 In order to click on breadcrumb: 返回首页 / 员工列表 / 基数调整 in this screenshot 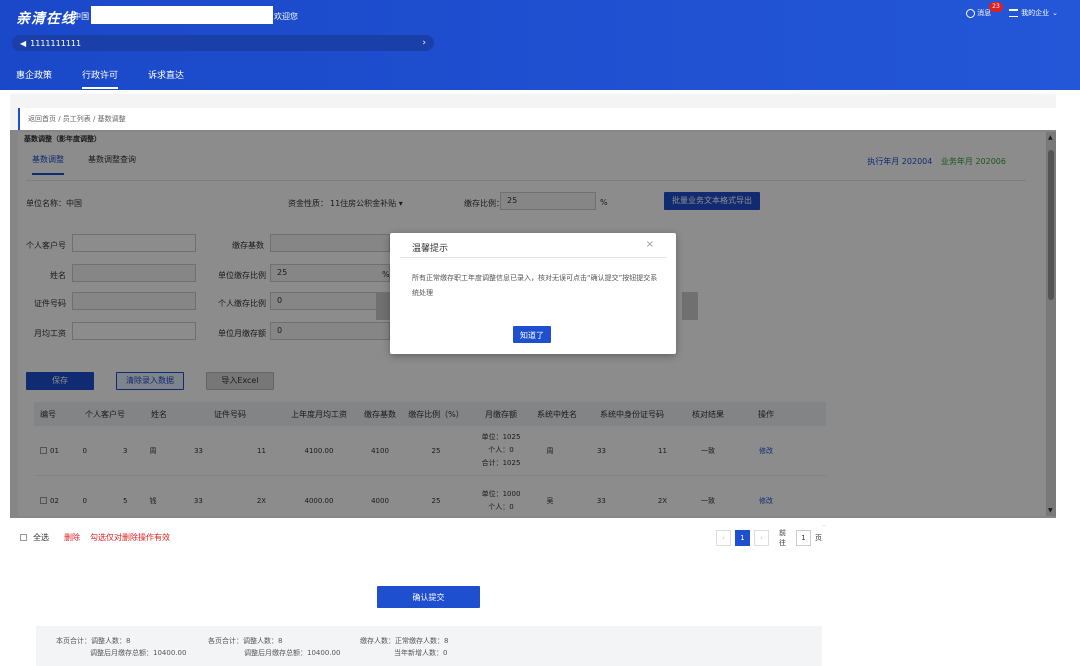, I will do `click(537, 119)`.